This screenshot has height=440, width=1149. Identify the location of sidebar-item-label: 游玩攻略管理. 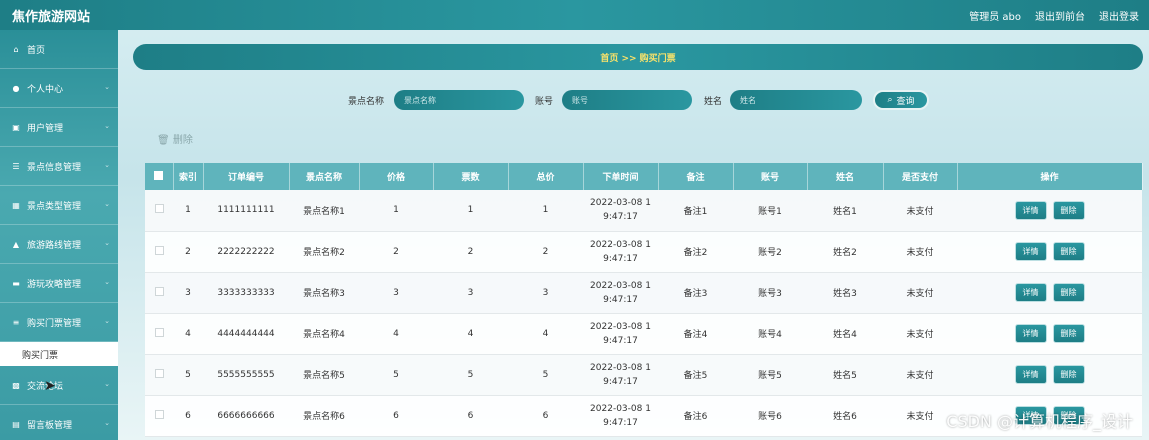
(54, 284).